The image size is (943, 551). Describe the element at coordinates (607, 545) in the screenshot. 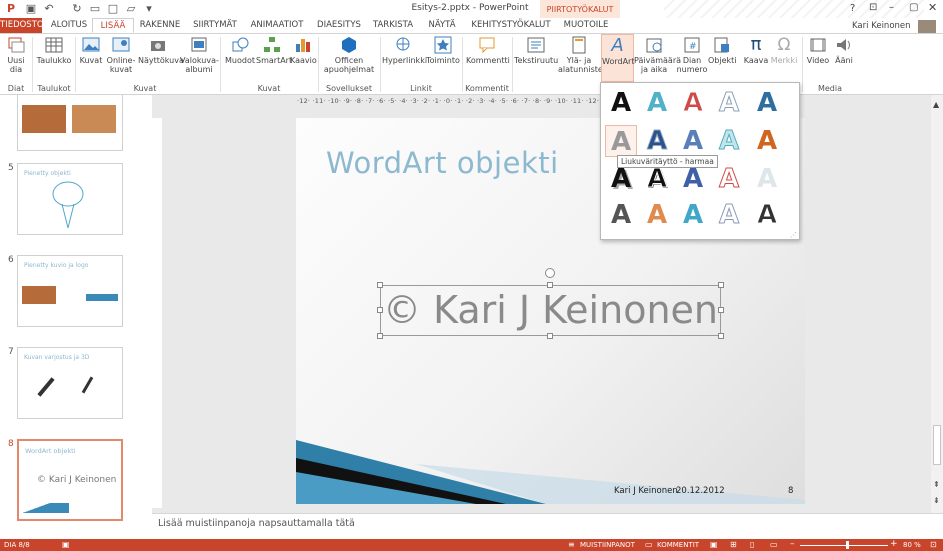

I see `notes-toggle-button: MUISTIINPANOT` at that location.